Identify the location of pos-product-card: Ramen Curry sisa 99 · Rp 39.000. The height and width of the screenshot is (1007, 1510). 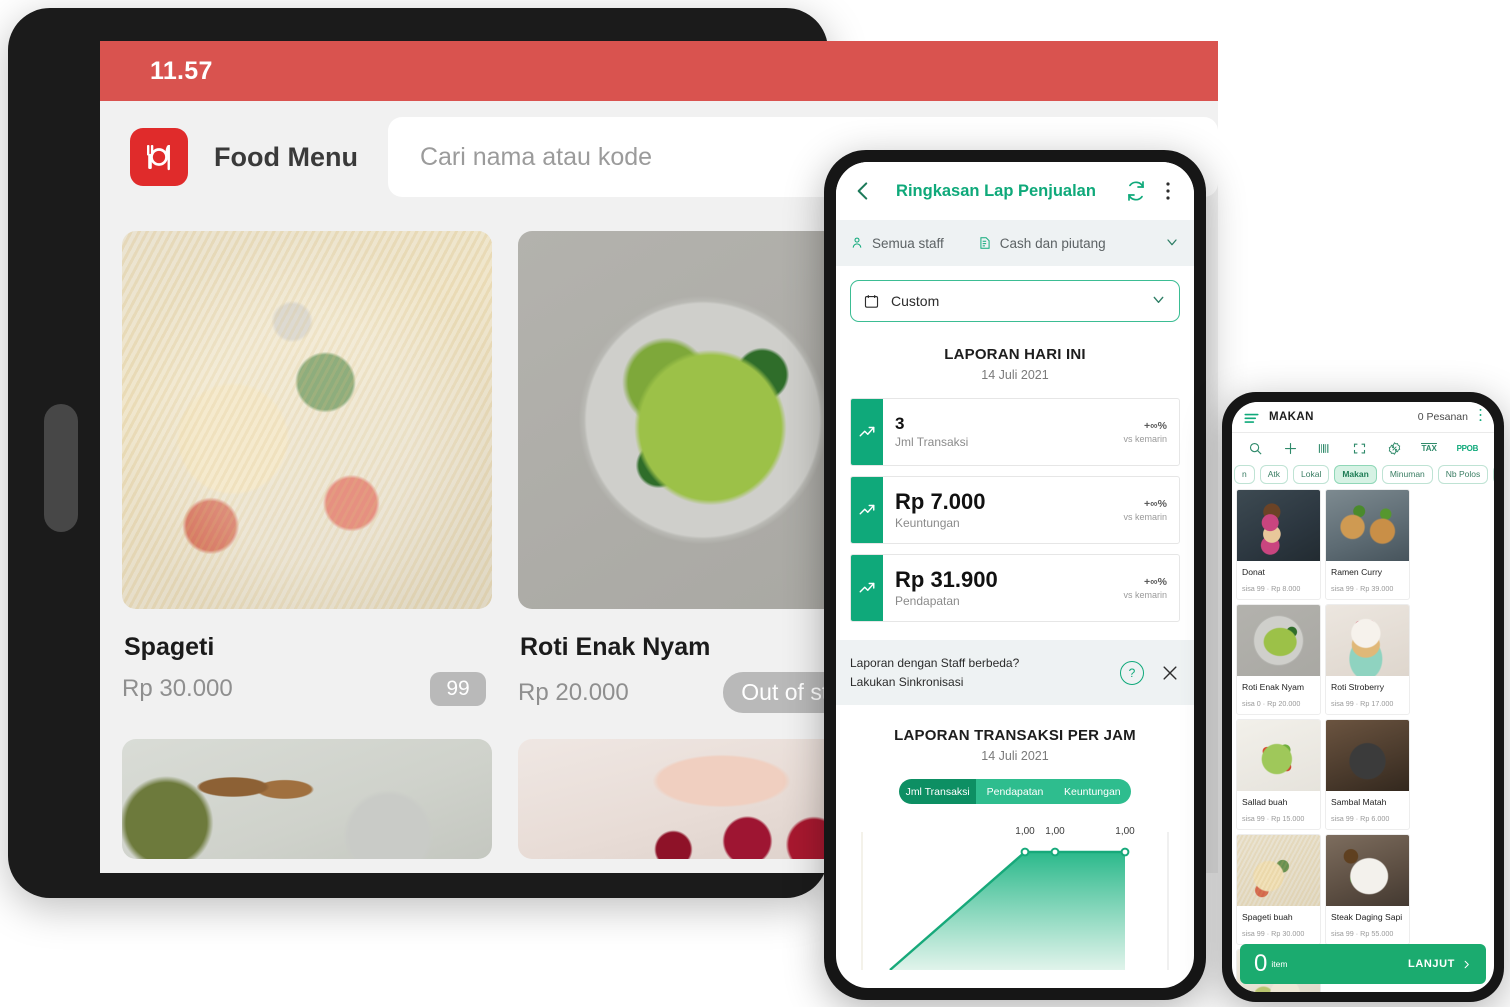
(1367, 544).